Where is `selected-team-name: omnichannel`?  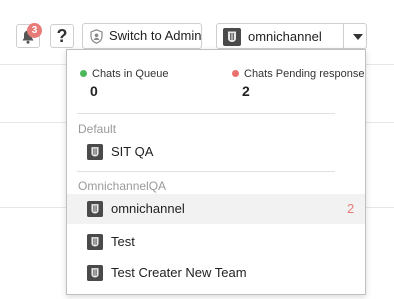
selected-team-name: omnichannel is located at coordinates (285, 36).